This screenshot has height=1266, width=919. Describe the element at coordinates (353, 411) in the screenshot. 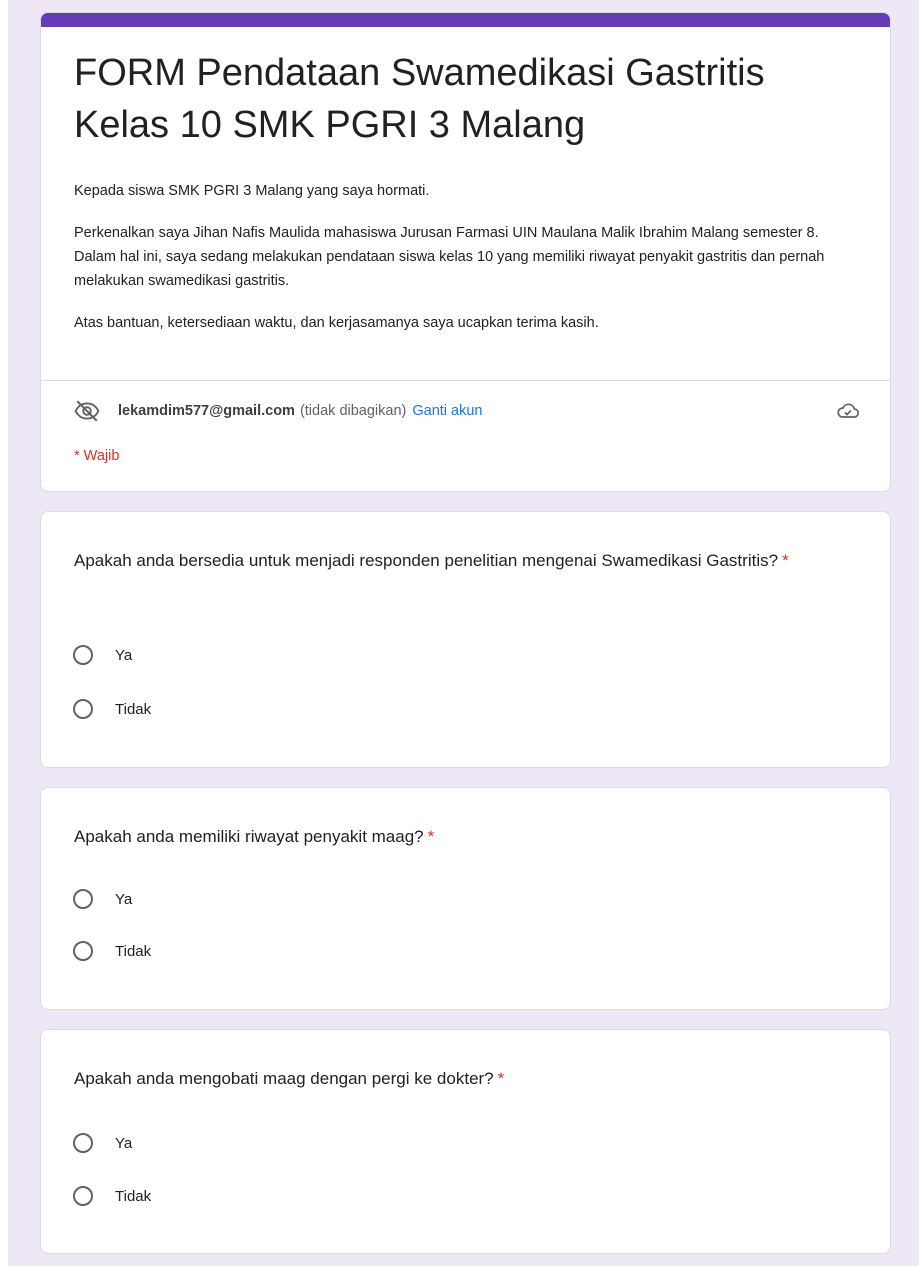

I see `not-shared-label: (tidak dibagikan)` at that location.